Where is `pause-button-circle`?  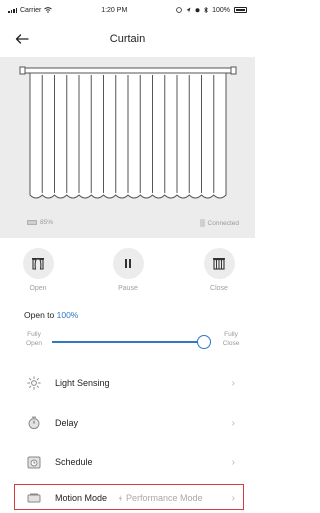
pause-button-circle is located at coordinates (128, 263).